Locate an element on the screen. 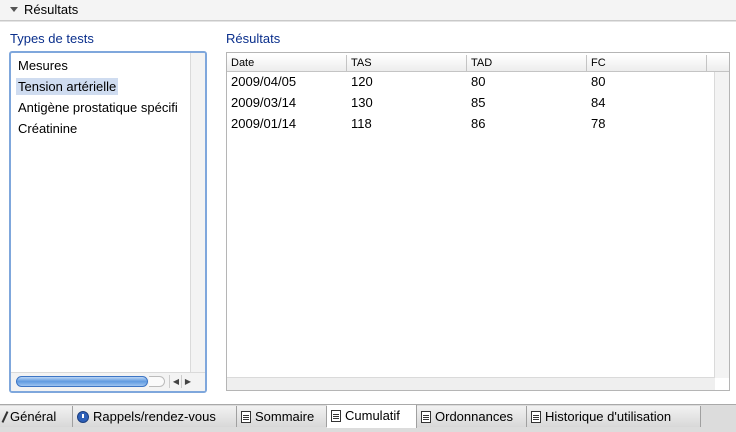 The height and width of the screenshot is (432, 736). tab-sommaire: Sommaire is located at coordinates (282, 416).